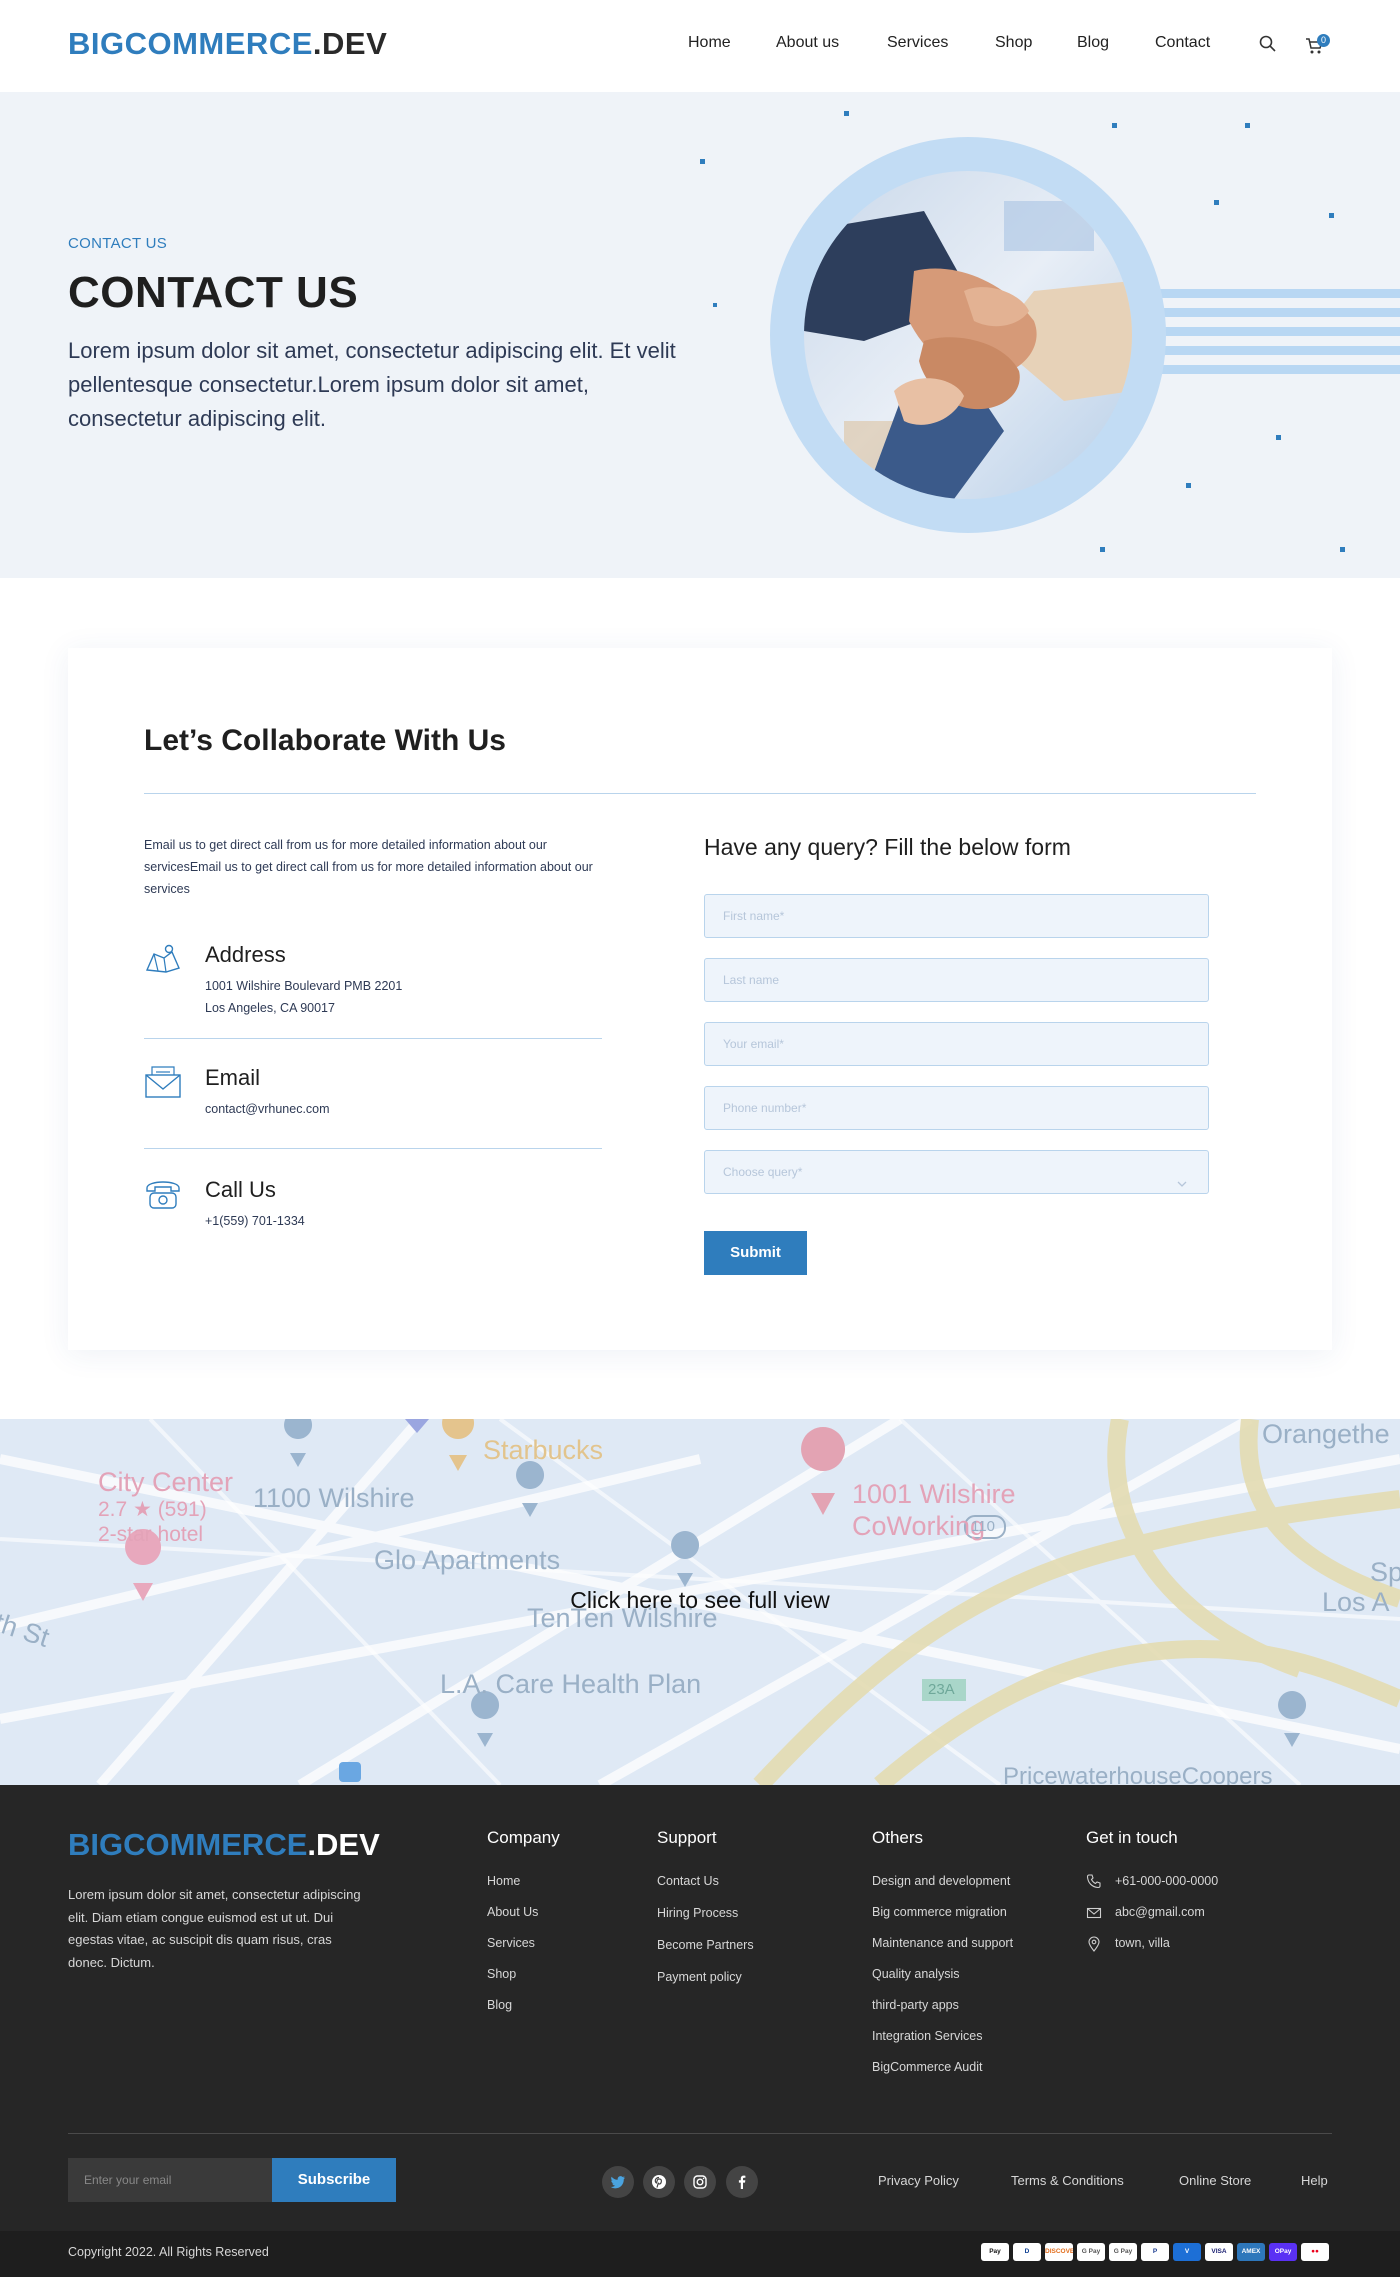  I want to click on facebook-icon, so click(742, 2182).